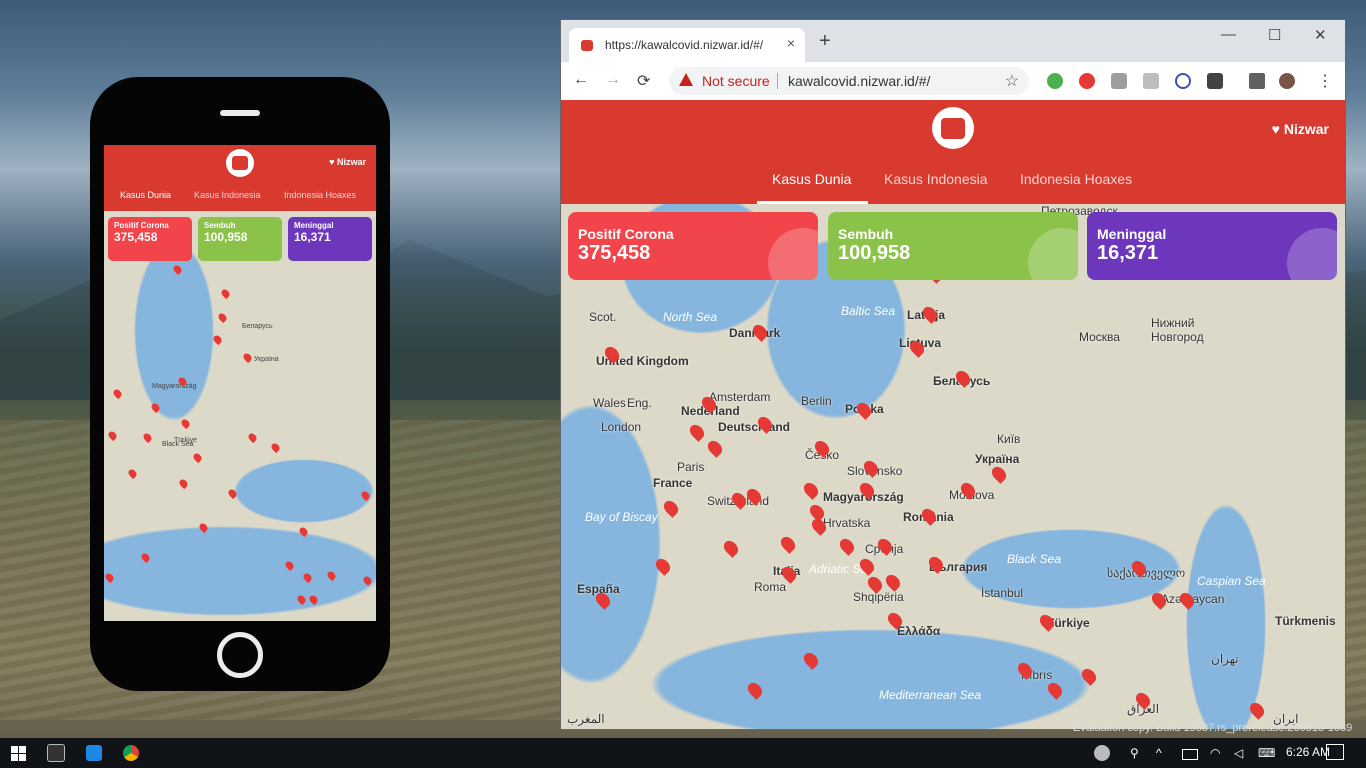 This screenshot has width=1366, height=768. I want to click on browser-tab: https://kawalcovid.nizwar.id/#/ ×, so click(687, 45).